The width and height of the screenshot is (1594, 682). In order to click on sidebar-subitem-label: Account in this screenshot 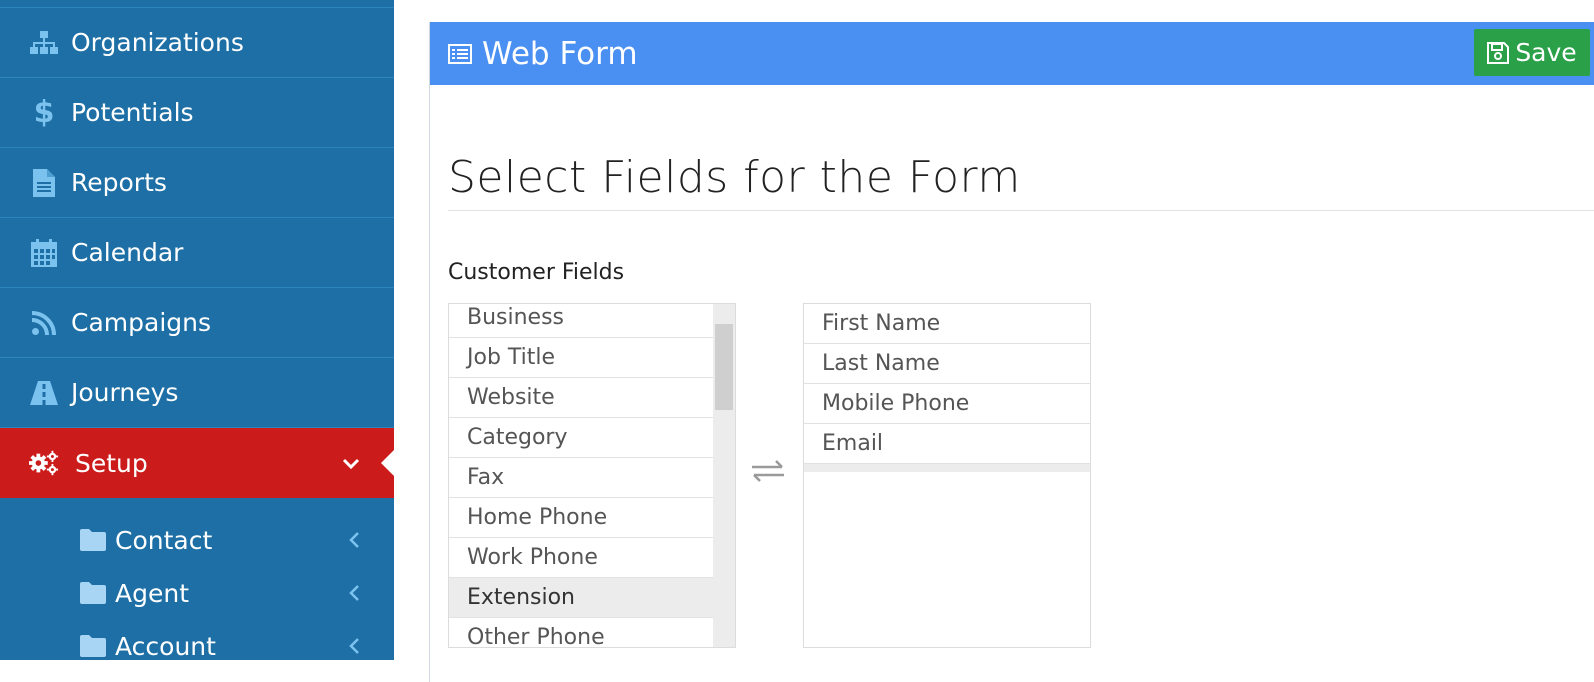, I will do `click(165, 646)`.